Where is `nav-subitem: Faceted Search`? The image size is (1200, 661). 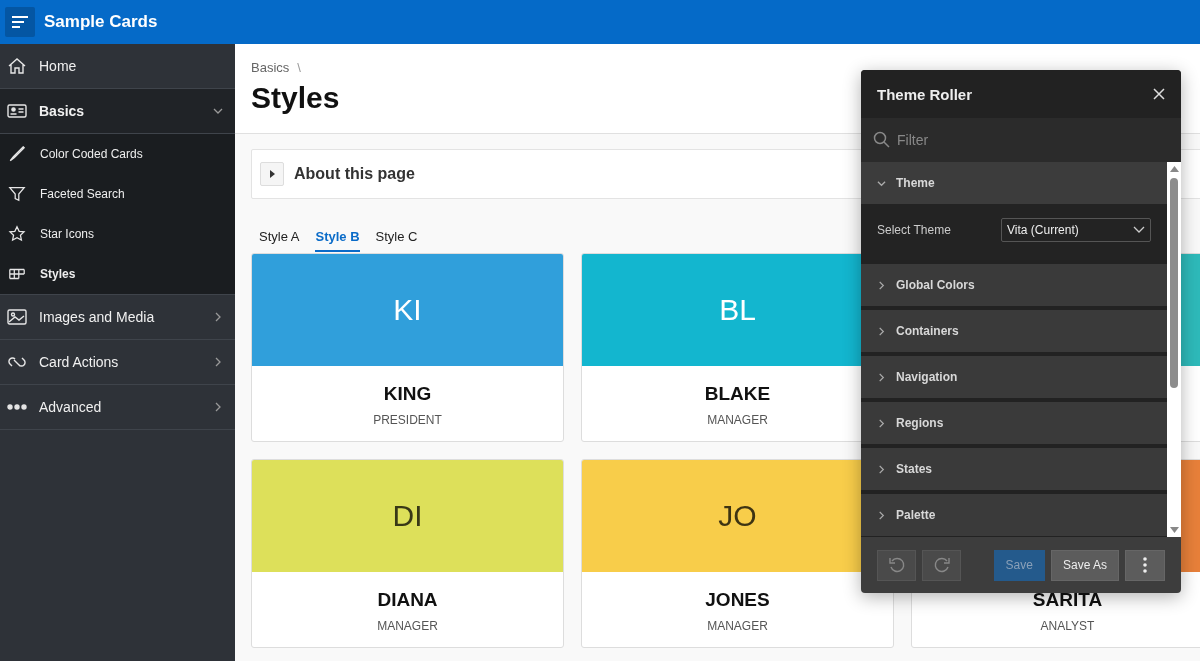 nav-subitem: Faceted Search is located at coordinates (117, 194).